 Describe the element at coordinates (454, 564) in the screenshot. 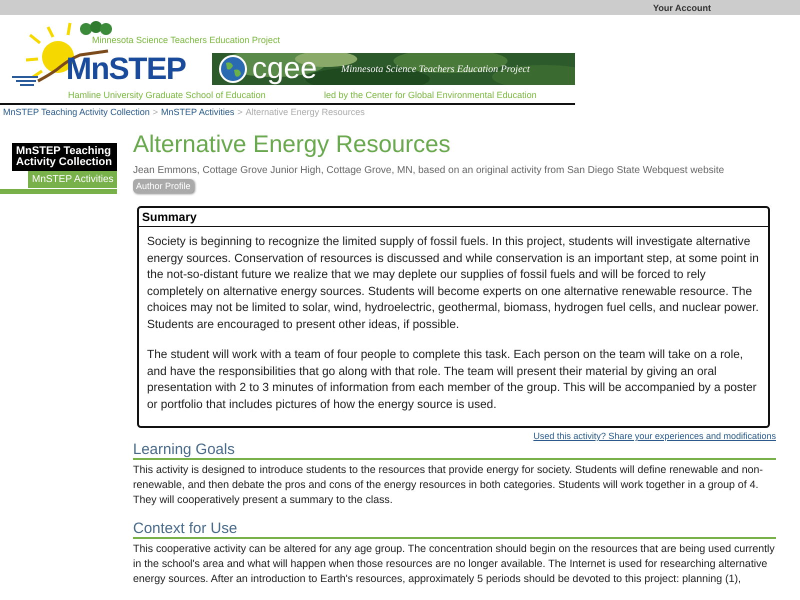

I see `section-paragraph: This cooperative activity can be altered for any age group. The concentration should begin on the resources that are being used currently in the school's area and what will happen when those resources are no longer available. The Internet is used for researching alternative energy sources. After an introduction to Earth's resources, approximately 5 periods should be devoted to this project: planning (1),` at that location.